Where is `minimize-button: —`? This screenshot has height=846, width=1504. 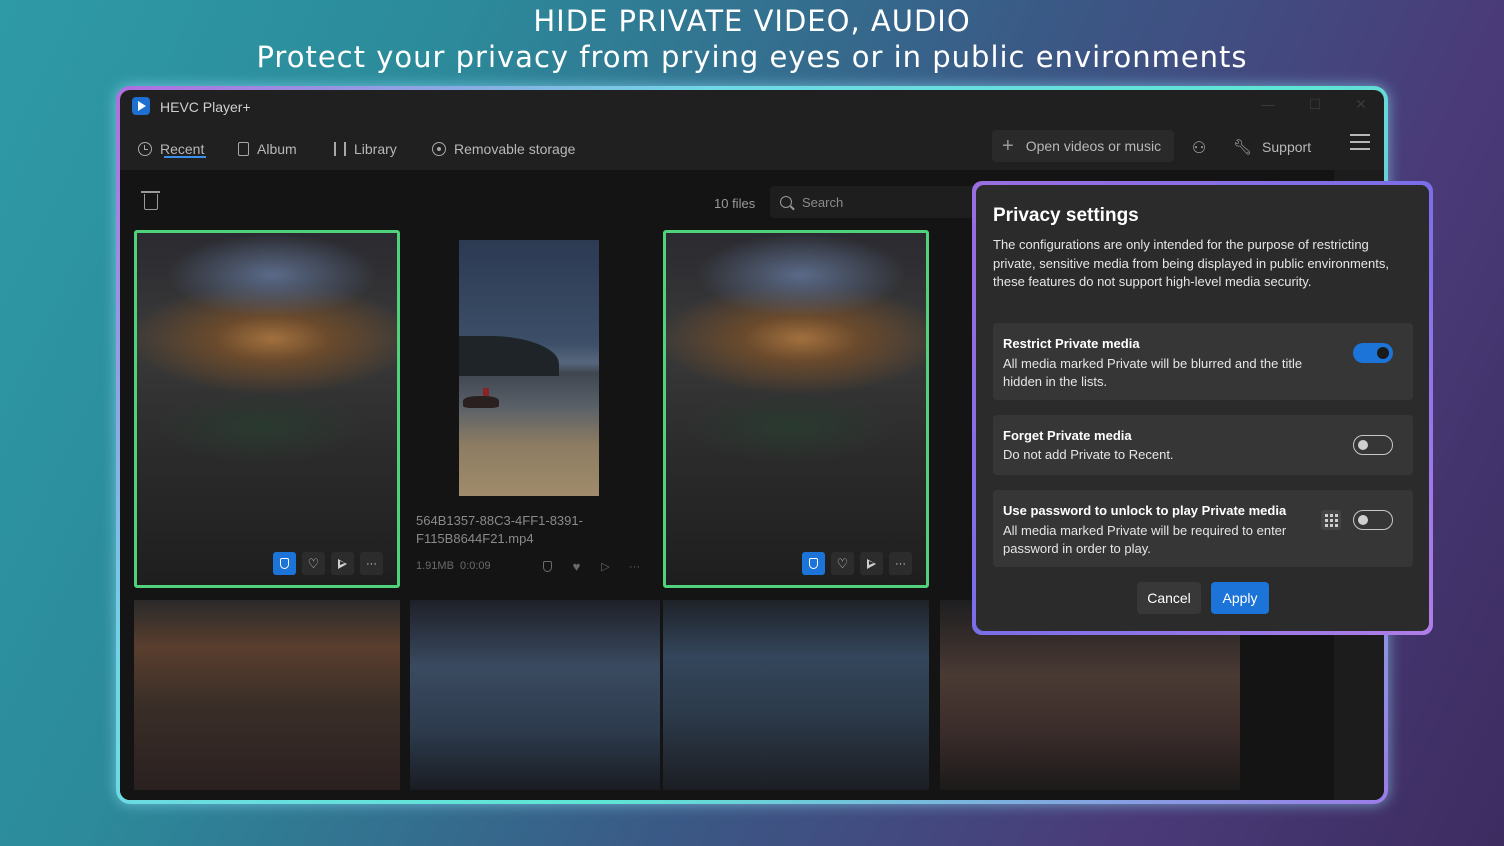
minimize-button: — is located at coordinates (1268, 106).